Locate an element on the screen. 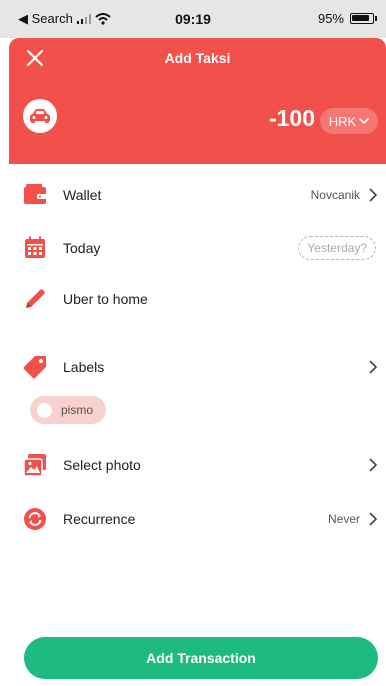  status-bar: ◀ Search 09:19 95% is located at coordinates (193, 19).